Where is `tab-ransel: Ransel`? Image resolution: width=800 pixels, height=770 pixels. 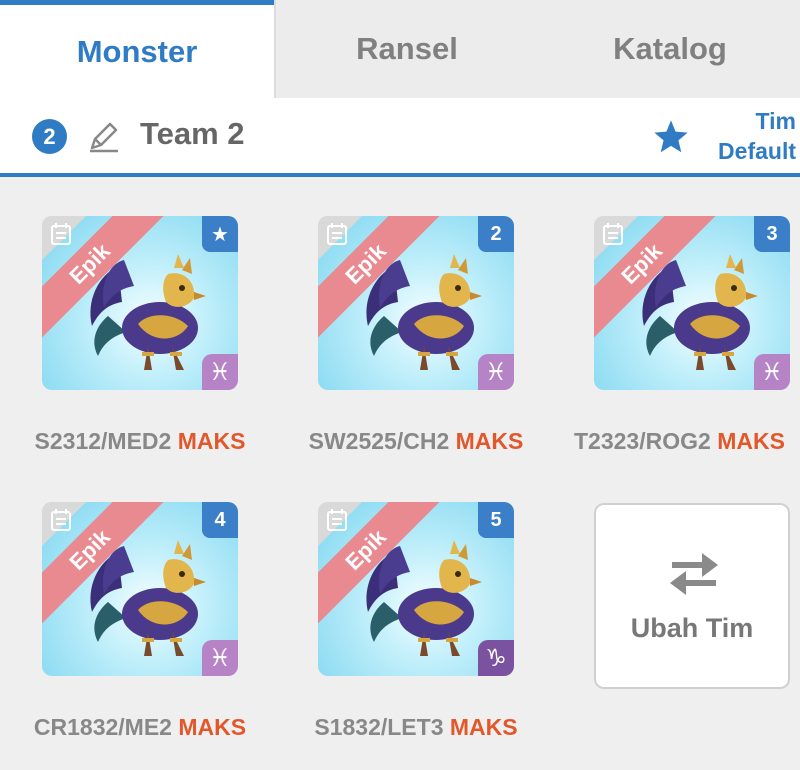
tab-ransel: Ransel is located at coordinates (407, 49).